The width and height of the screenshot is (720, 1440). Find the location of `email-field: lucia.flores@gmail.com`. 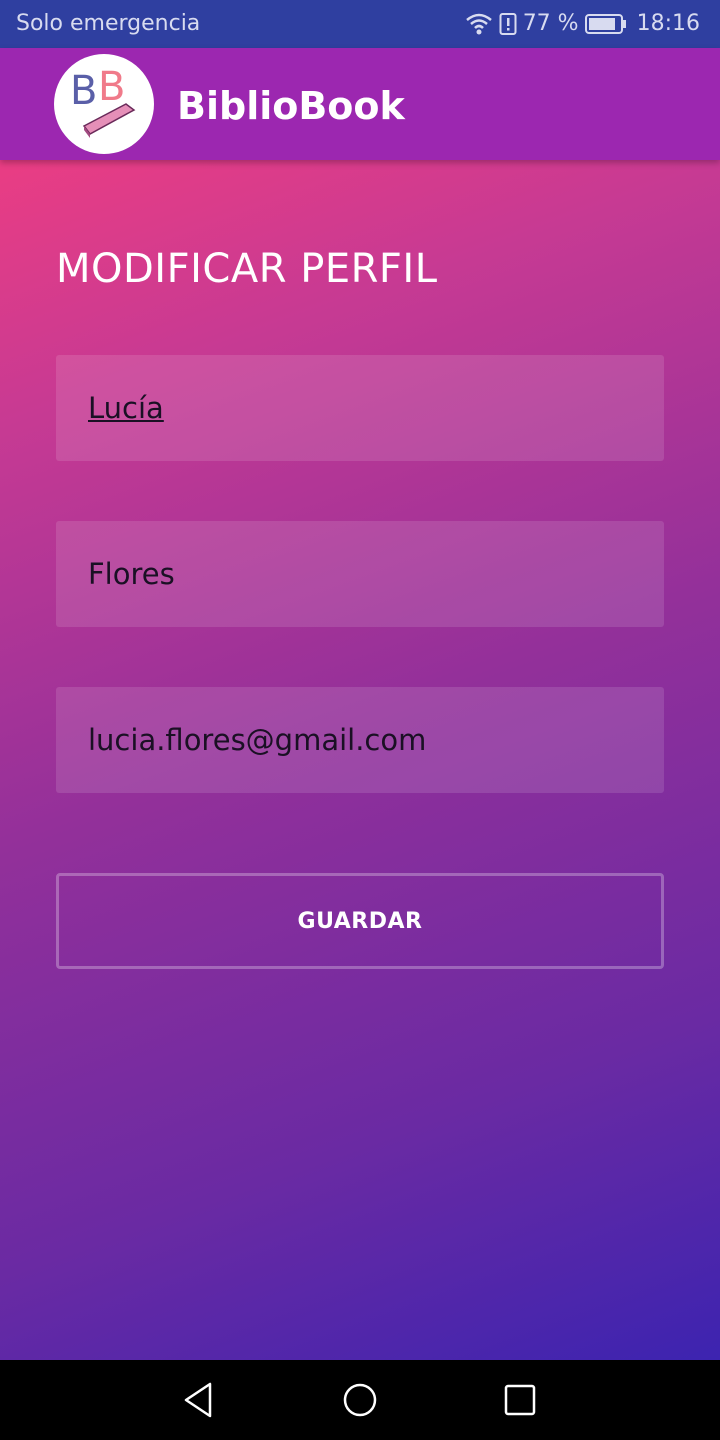

email-field: lucia.flores@gmail.com is located at coordinates (360, 740).